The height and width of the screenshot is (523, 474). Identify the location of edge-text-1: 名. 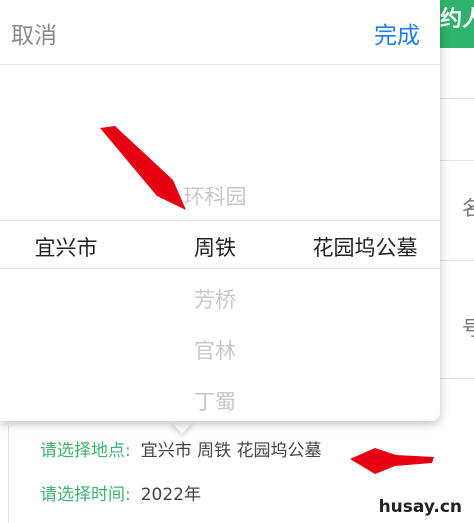
(468, 208).